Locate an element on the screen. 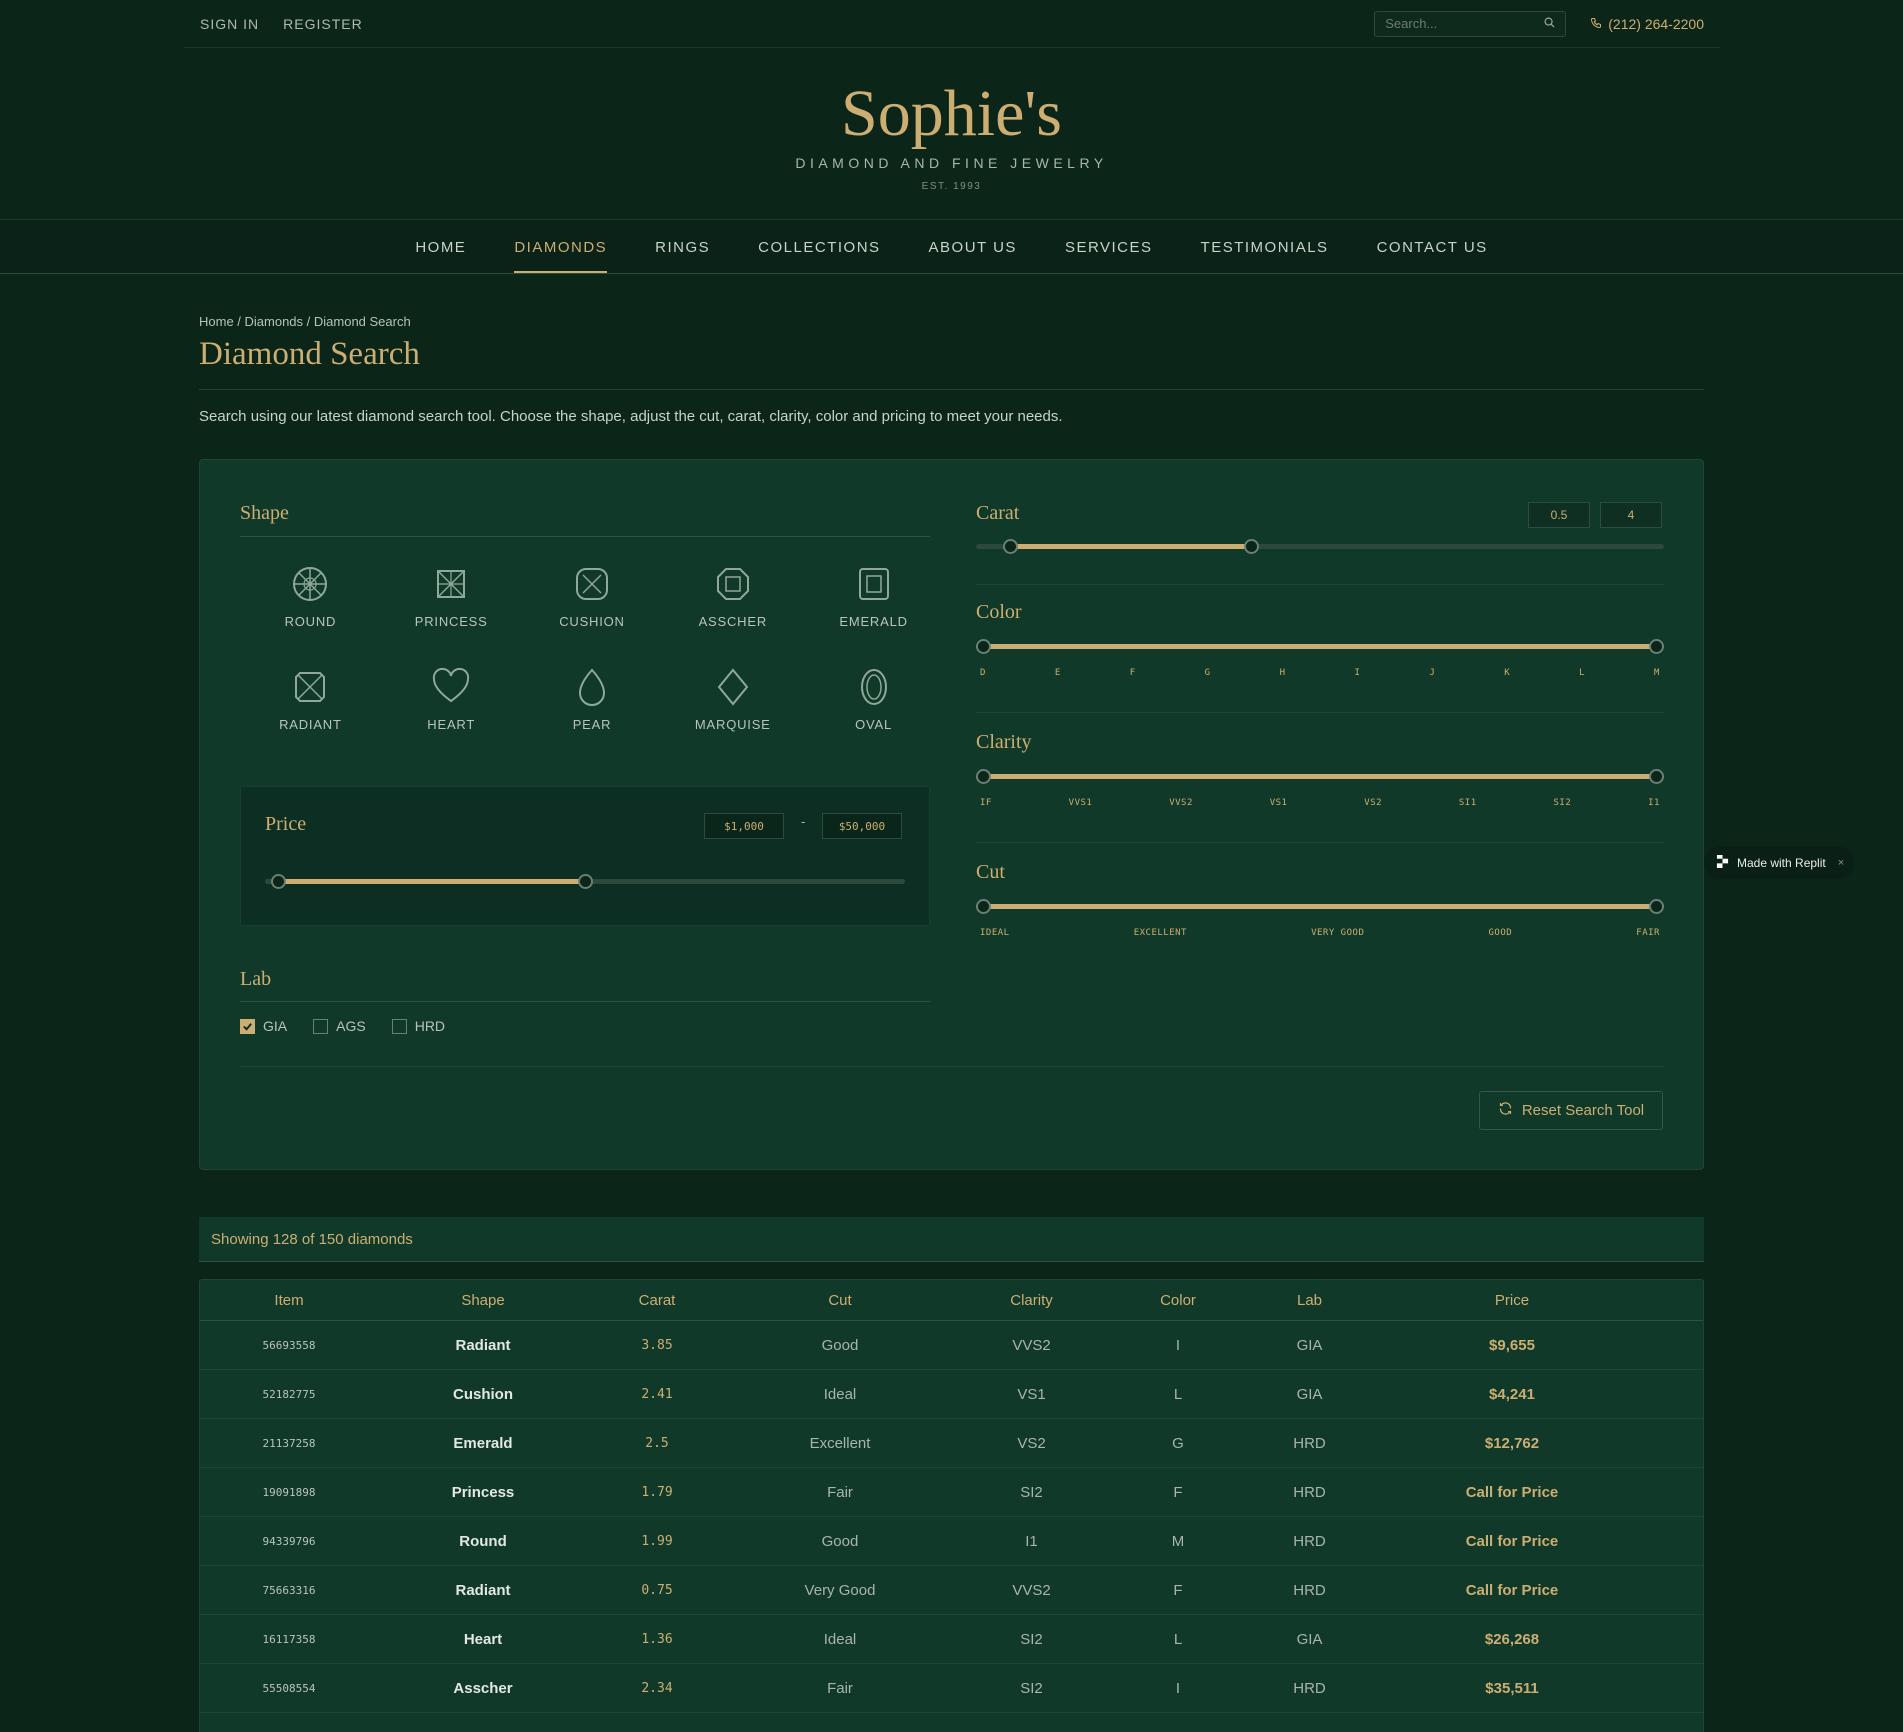  shape-option-radiant: RADIANT is located at coordinates (310, 699).